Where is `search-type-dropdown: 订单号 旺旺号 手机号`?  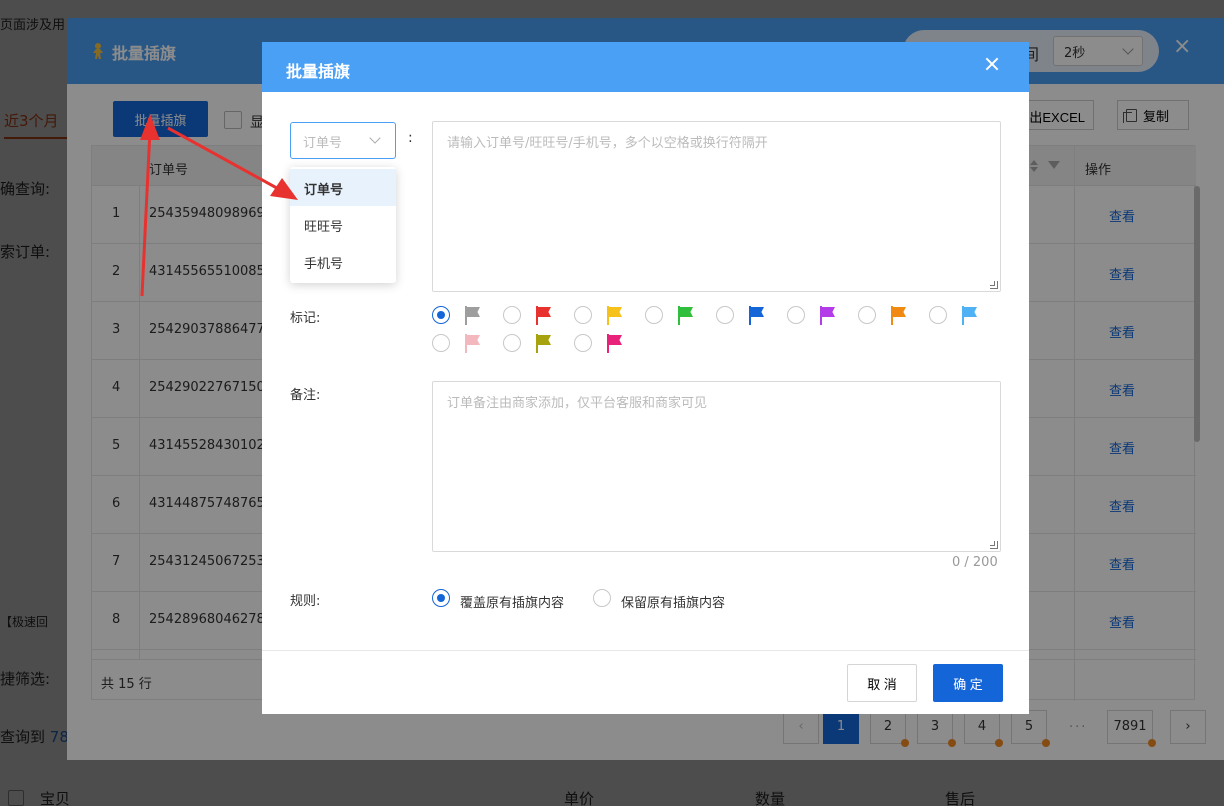
search-type-dropdown: 订单号 旺旺号 手机号 is located at coordinates (343, 225).